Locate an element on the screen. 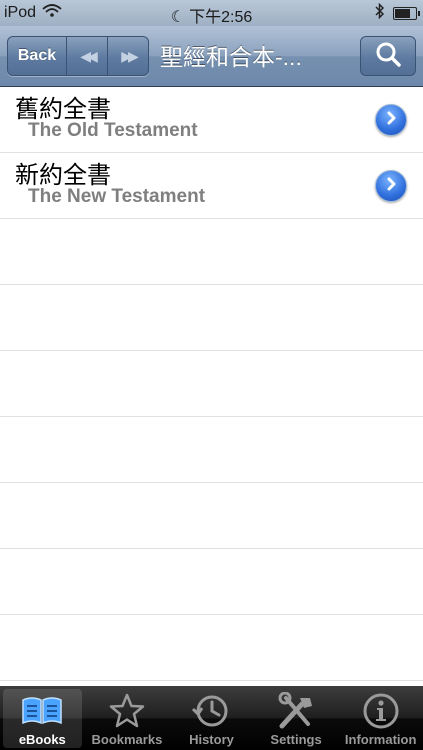  battery-icon is located at coordinates (406, 13).